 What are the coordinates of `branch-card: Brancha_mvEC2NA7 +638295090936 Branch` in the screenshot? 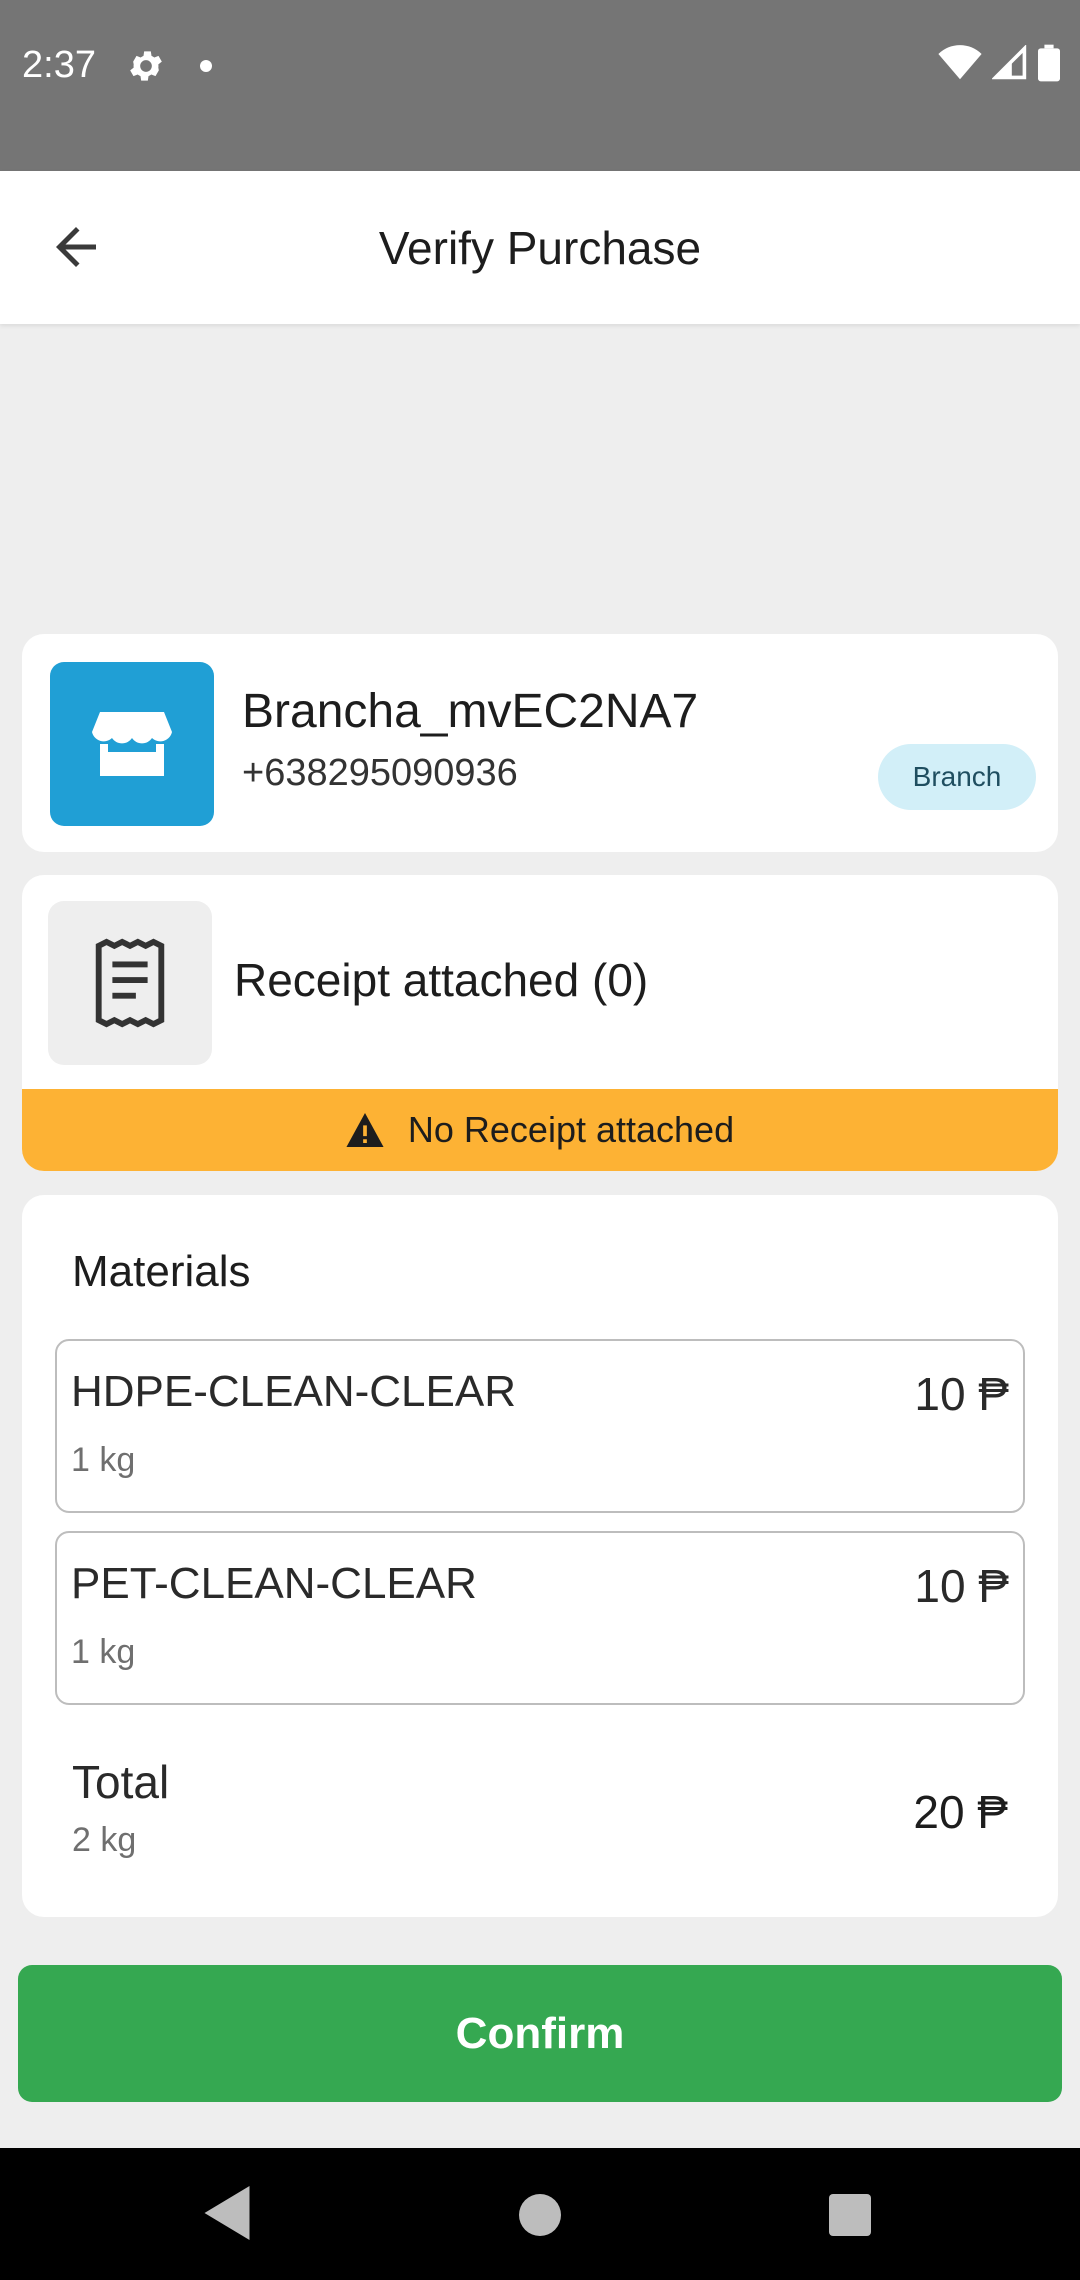 It's located at (540, 743).